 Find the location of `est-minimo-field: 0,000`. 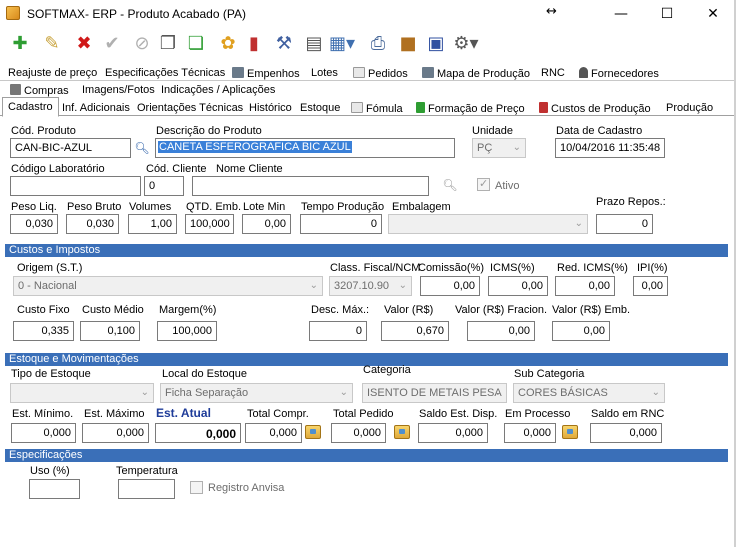

est-minimo-field: 0,000 is located at coordinates (43, 433).